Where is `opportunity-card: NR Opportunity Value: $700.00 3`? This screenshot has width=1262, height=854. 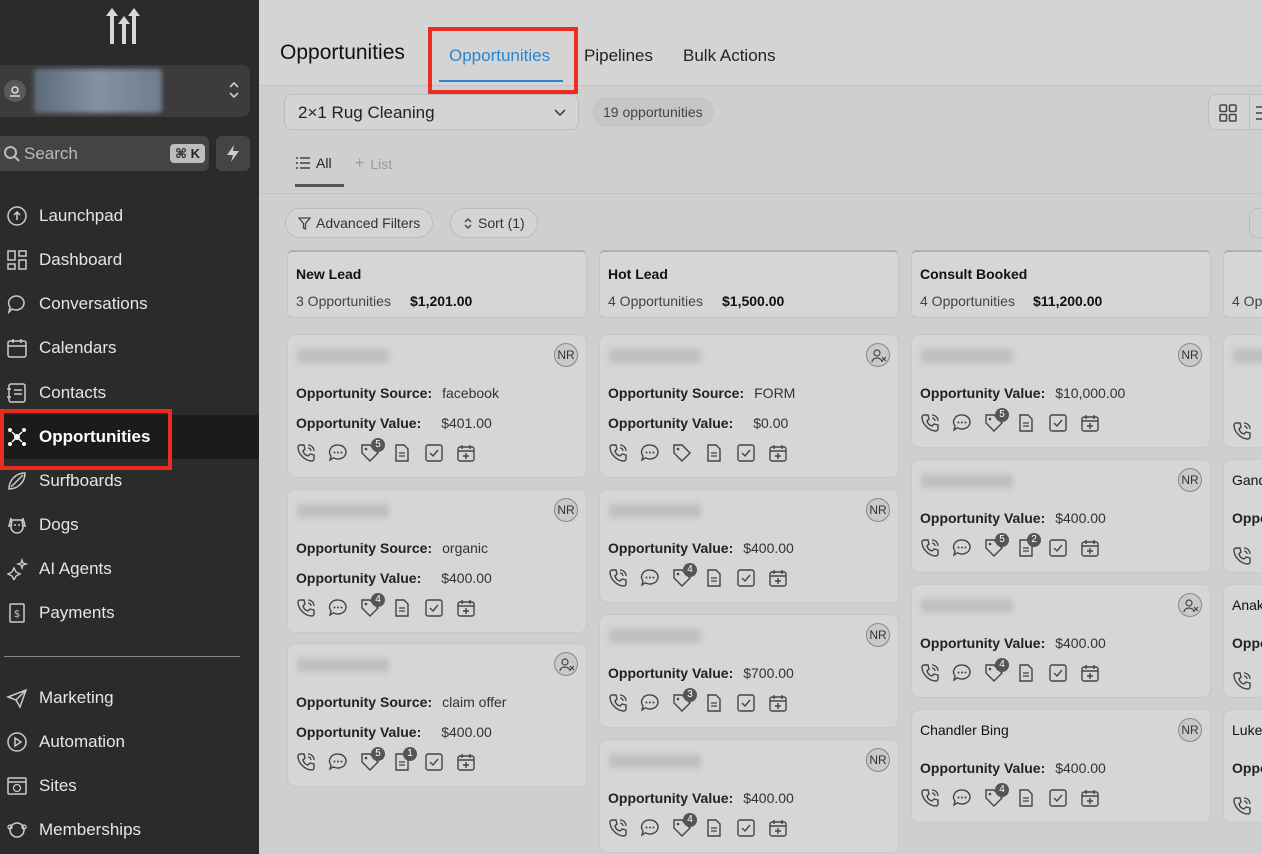 opportunity-card: NR Opportunity Value: $700.00 3 is located at coordinates (749, 671).